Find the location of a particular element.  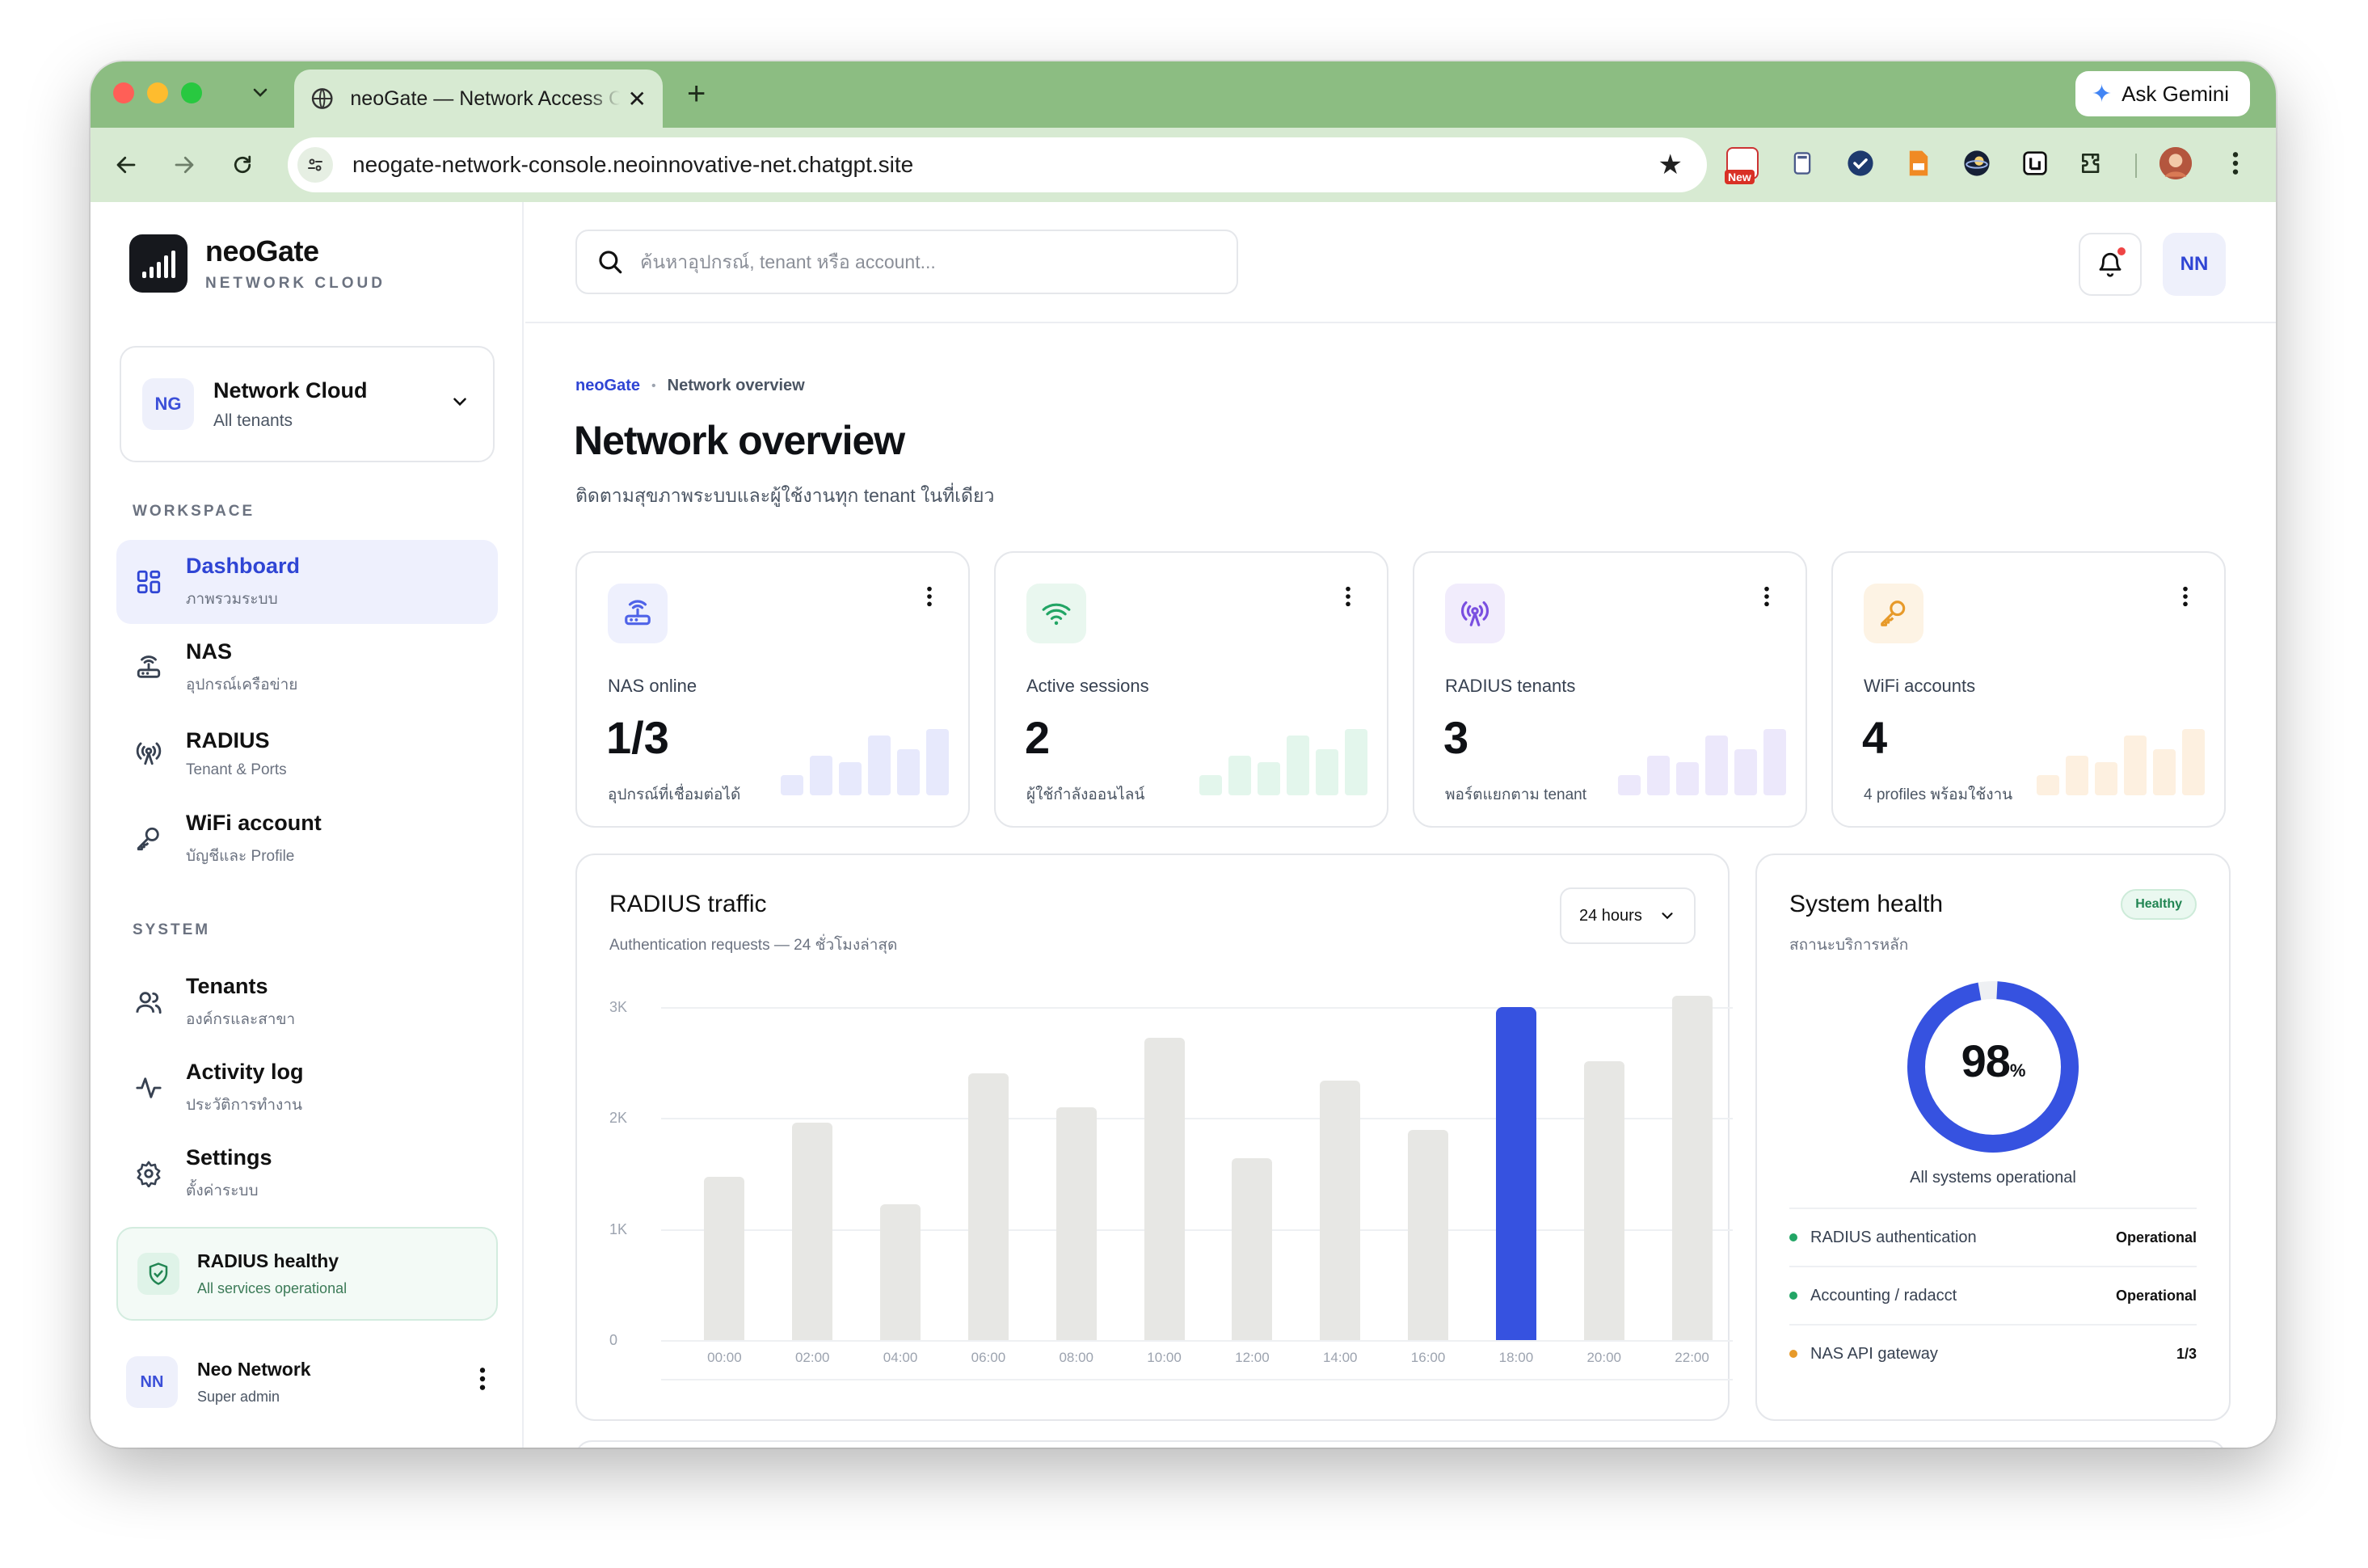

site-settings-icon is located at coordinates (315, 165).